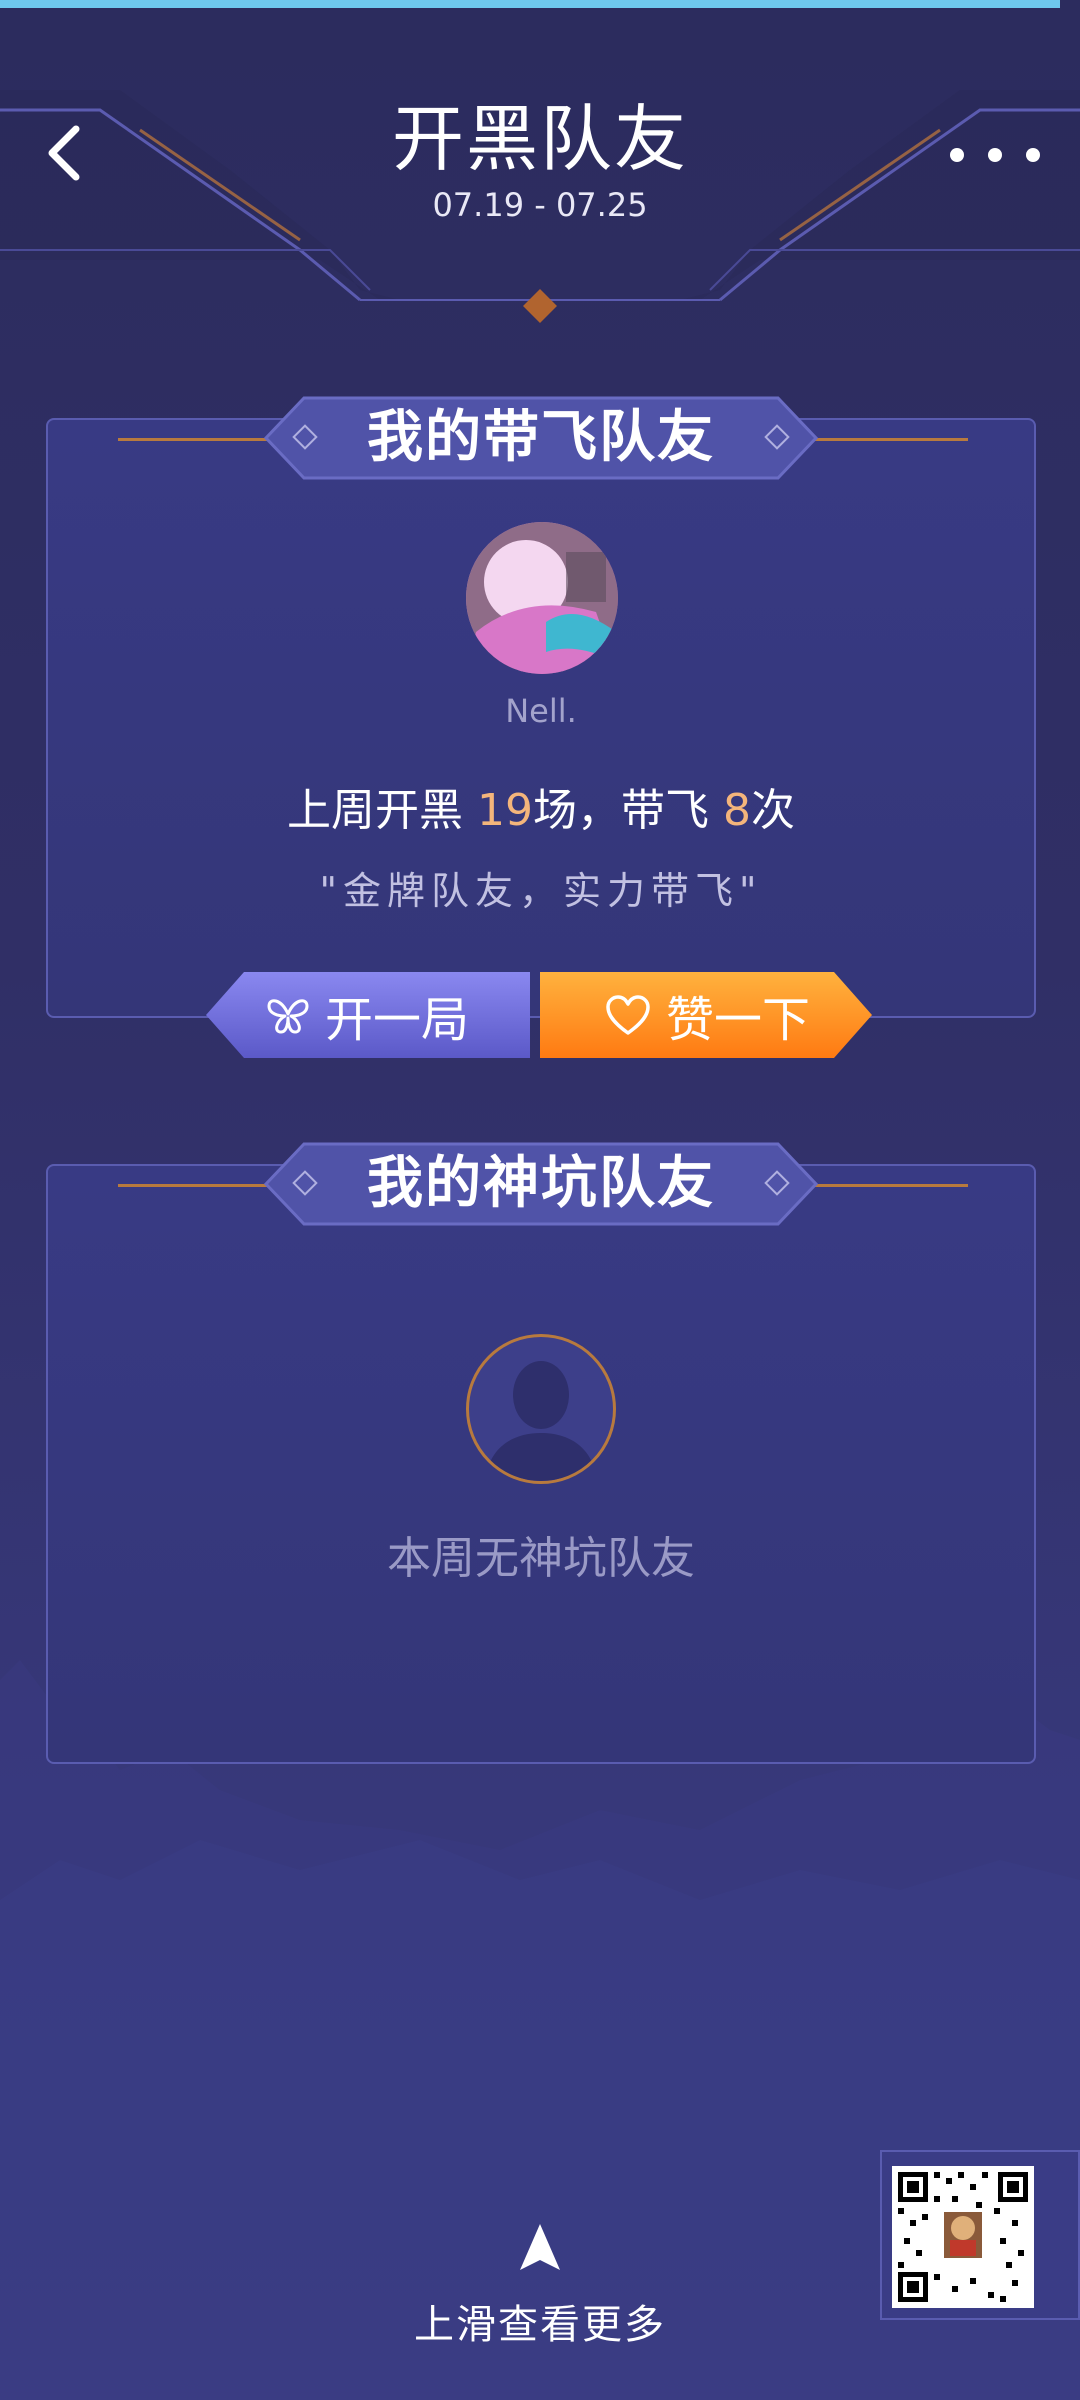 Image resolution: width=1080 pixels, height=2400 pixels. What do you see at coordinates (963, 2237) in the screenshot?
I see `qr-code-icon` at bounding box center [963, 2237].